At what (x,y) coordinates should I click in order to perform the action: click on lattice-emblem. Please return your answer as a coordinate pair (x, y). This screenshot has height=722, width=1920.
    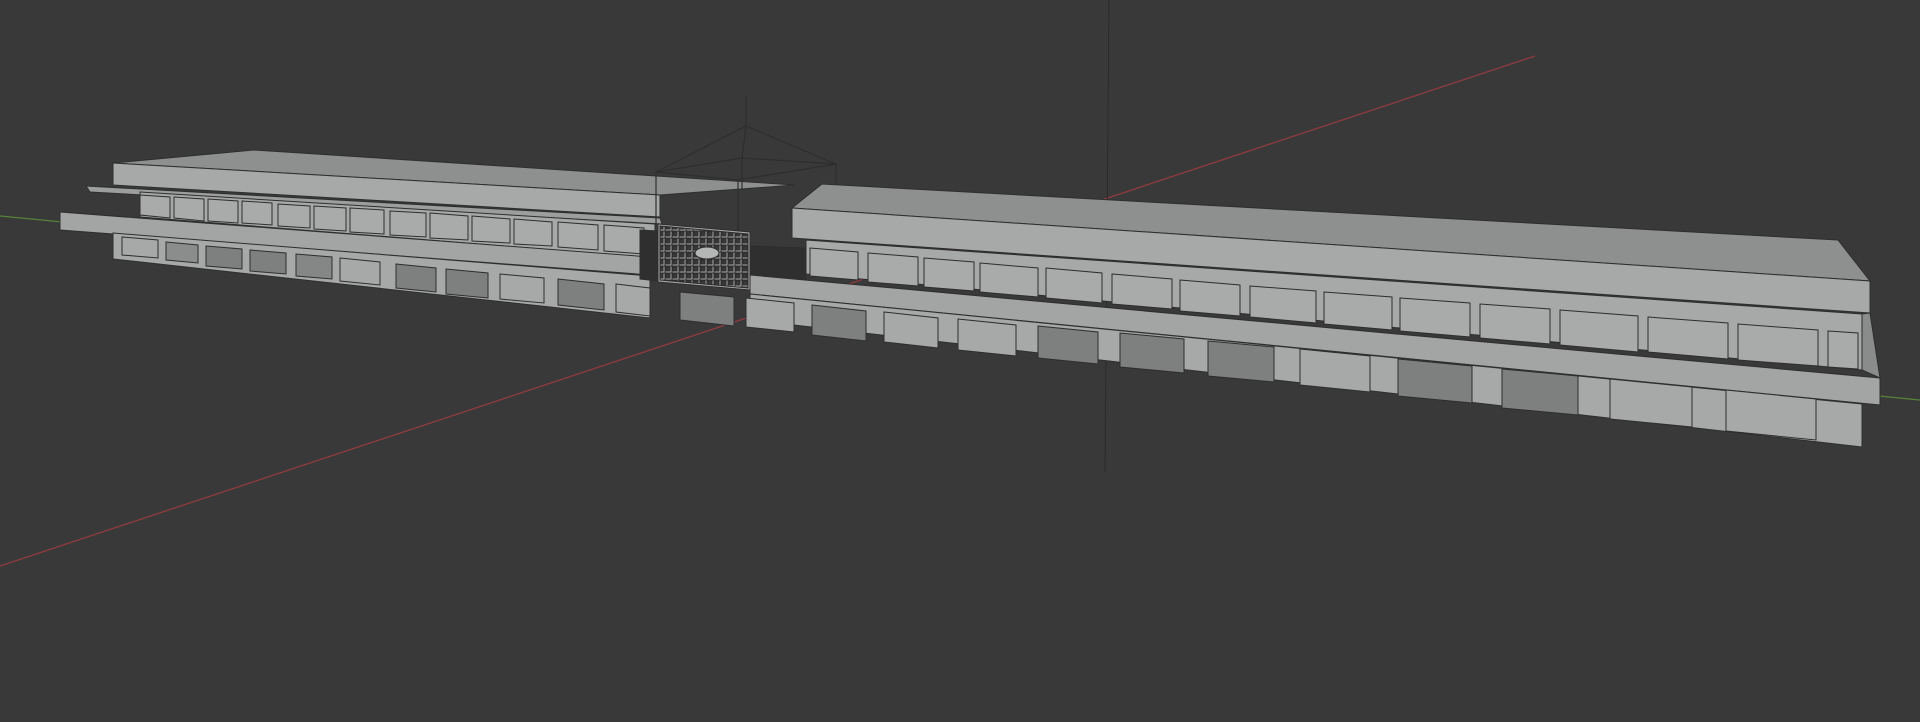
    Looking at the image, I should click on (707, 253).